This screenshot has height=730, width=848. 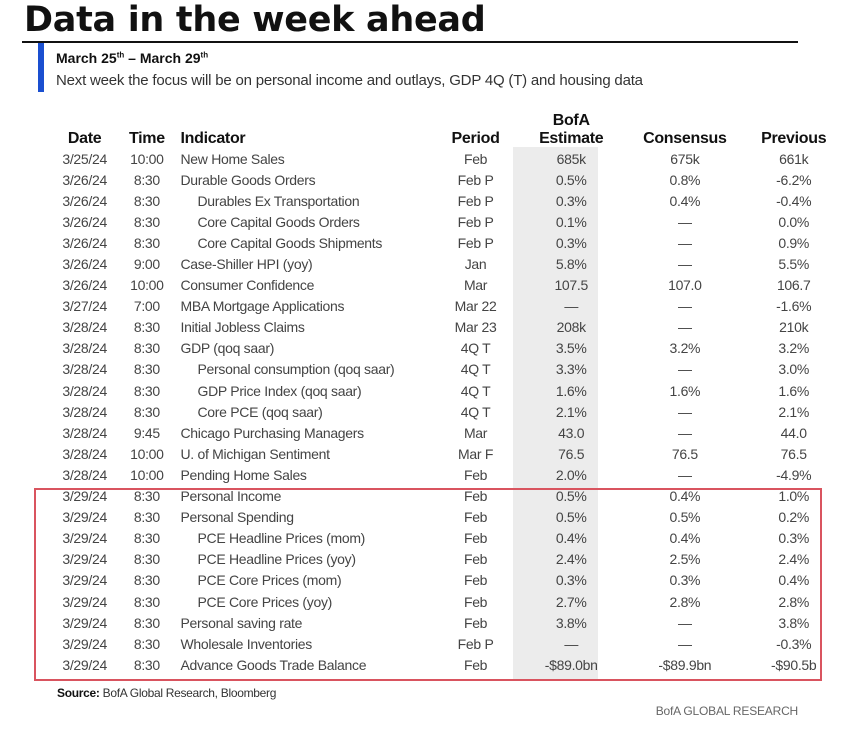 I want to click on cell-bofa-estimate-text: 3.3%, so click(x=571, y=369).